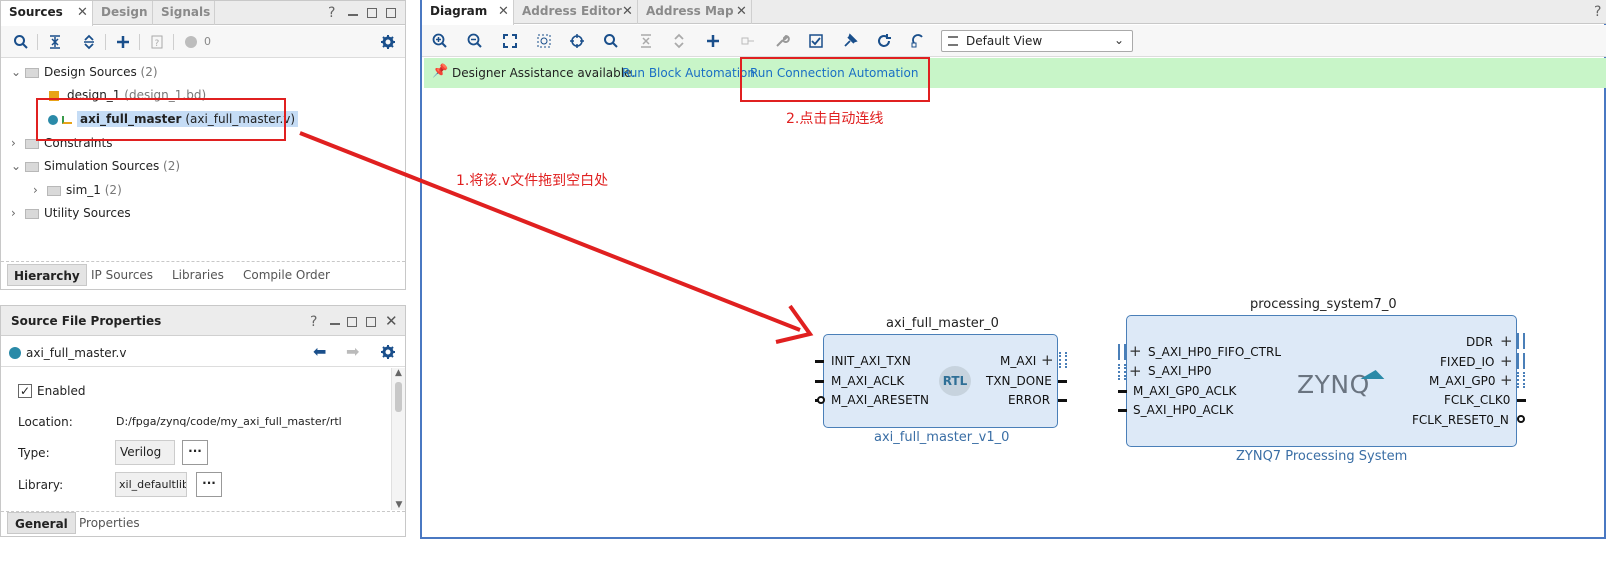 The image size is (1606, 561). Describe the element at coordinates (1462, 381) in the screenshot. I see `zynq-port-m-axi-gp0: M_AXI_GP0` at that location.